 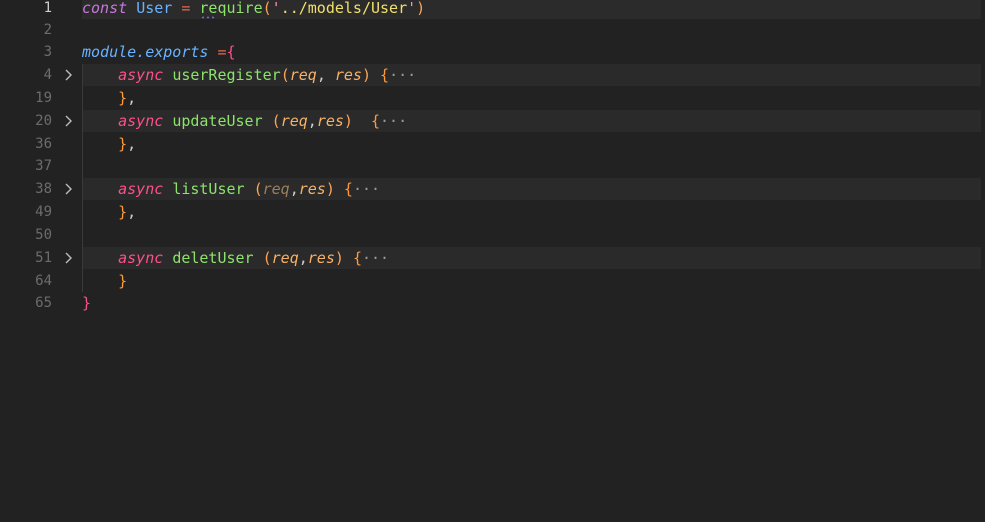 I want to click on code-text: async userRegister(req, res) {···, so click(x=249, y=75).